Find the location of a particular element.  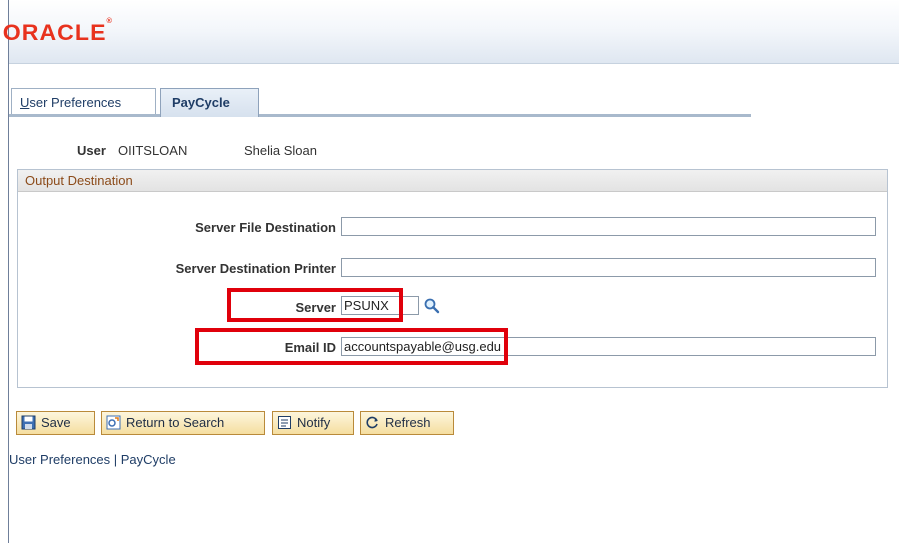

return-to-search-label: Return to Search is located at coordinates (175, 422).